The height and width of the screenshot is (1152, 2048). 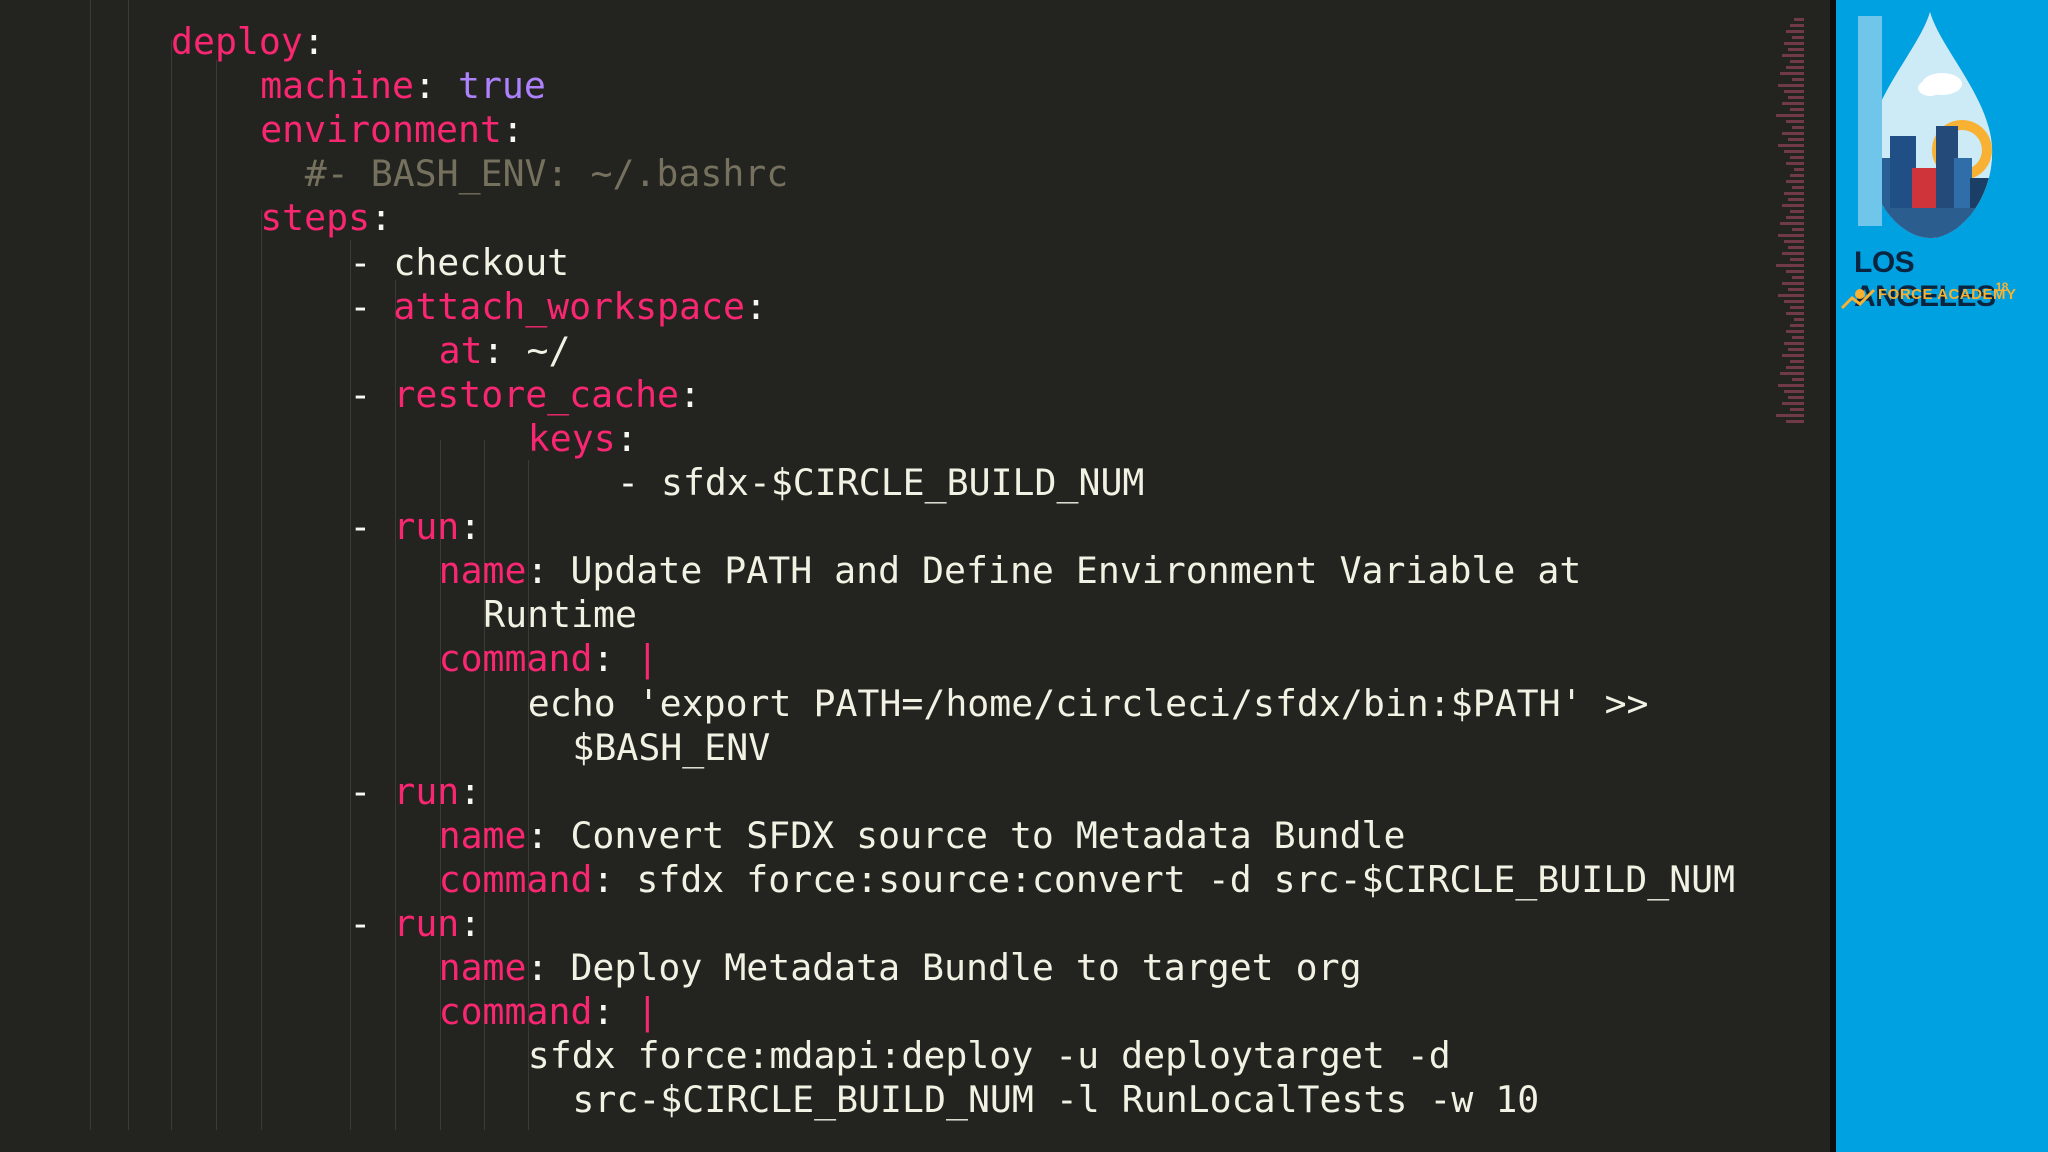 What do you see at coordinates (536, 394) in the screenshot?
I see `code-token-key: restore_cache` at bounding box center [536, 394].